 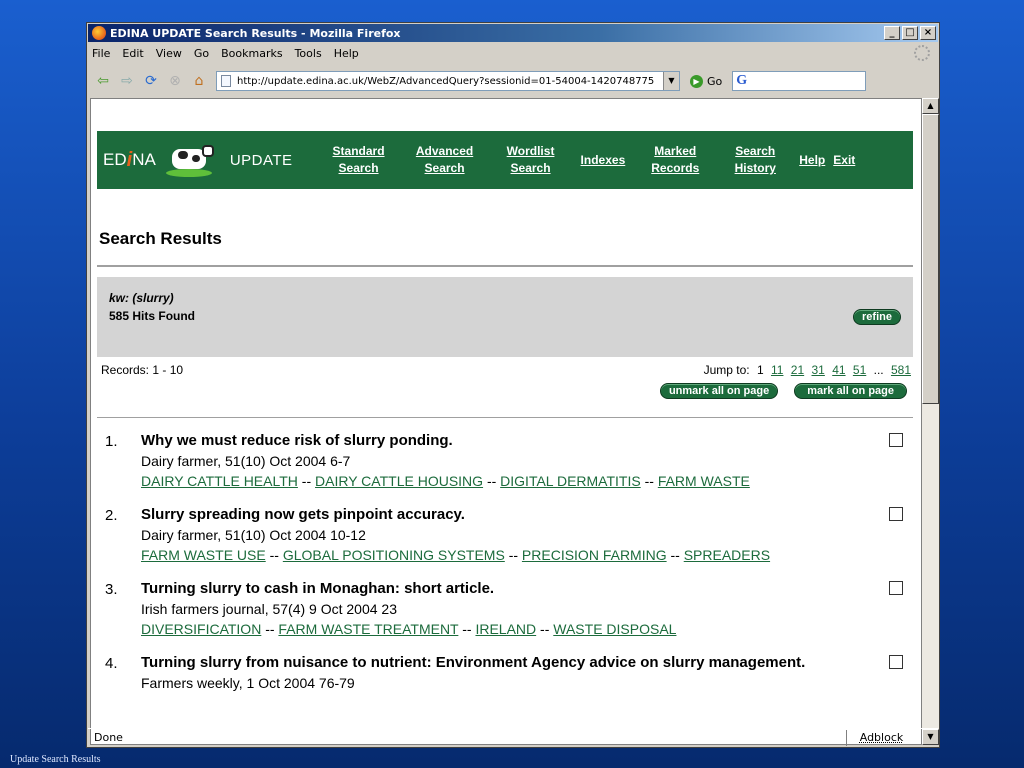 What do you see at coordinates (892, 33) in the screenshot?
I see `minimize-button: _` at bounding box center [892, 33].